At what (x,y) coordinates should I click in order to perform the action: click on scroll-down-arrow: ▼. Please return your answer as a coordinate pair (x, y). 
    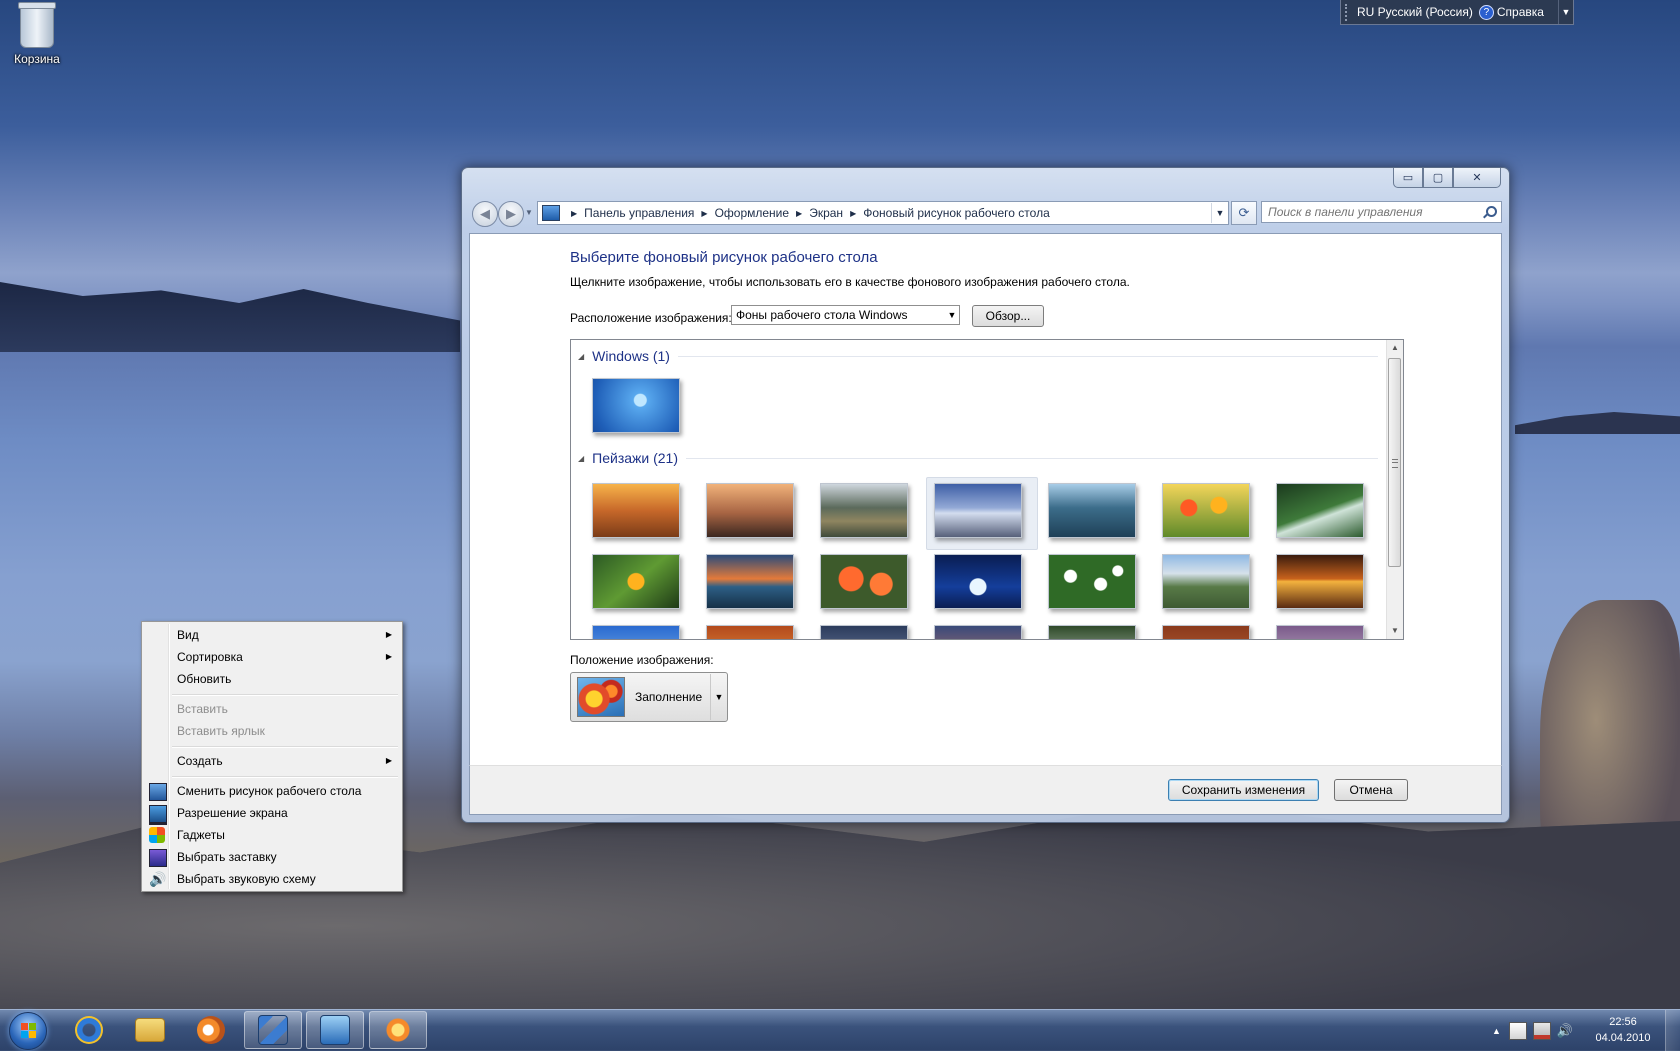
    Looking at the image, I should click on (1395, 631).